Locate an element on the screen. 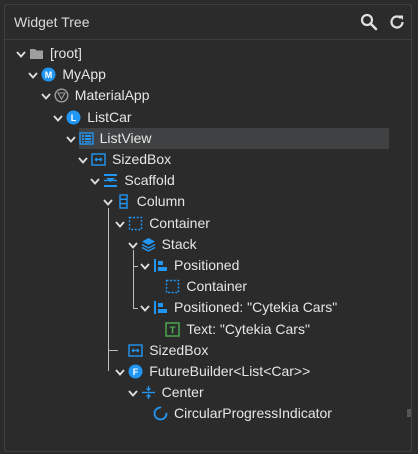 Image resolution: width=418 pixels, height=454 pixels. tree-node-label: FutureBuilder<List<Car>> is located at coordinates (230, 371).